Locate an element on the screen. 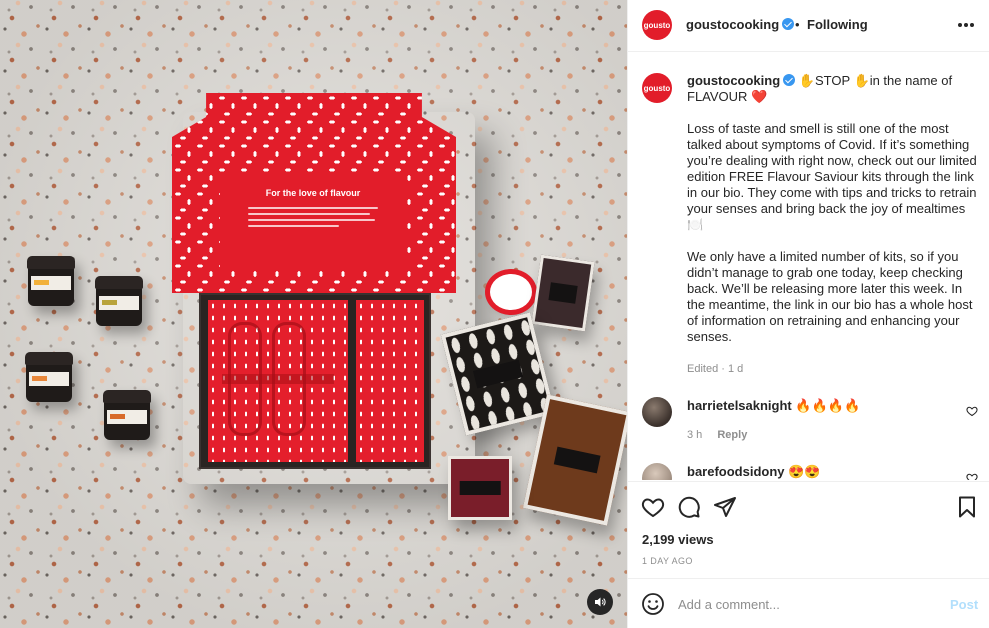 This screenshot has height=628, width=989. edited-timestamp: Edited · 1 d is located at coordinates (715, 369).